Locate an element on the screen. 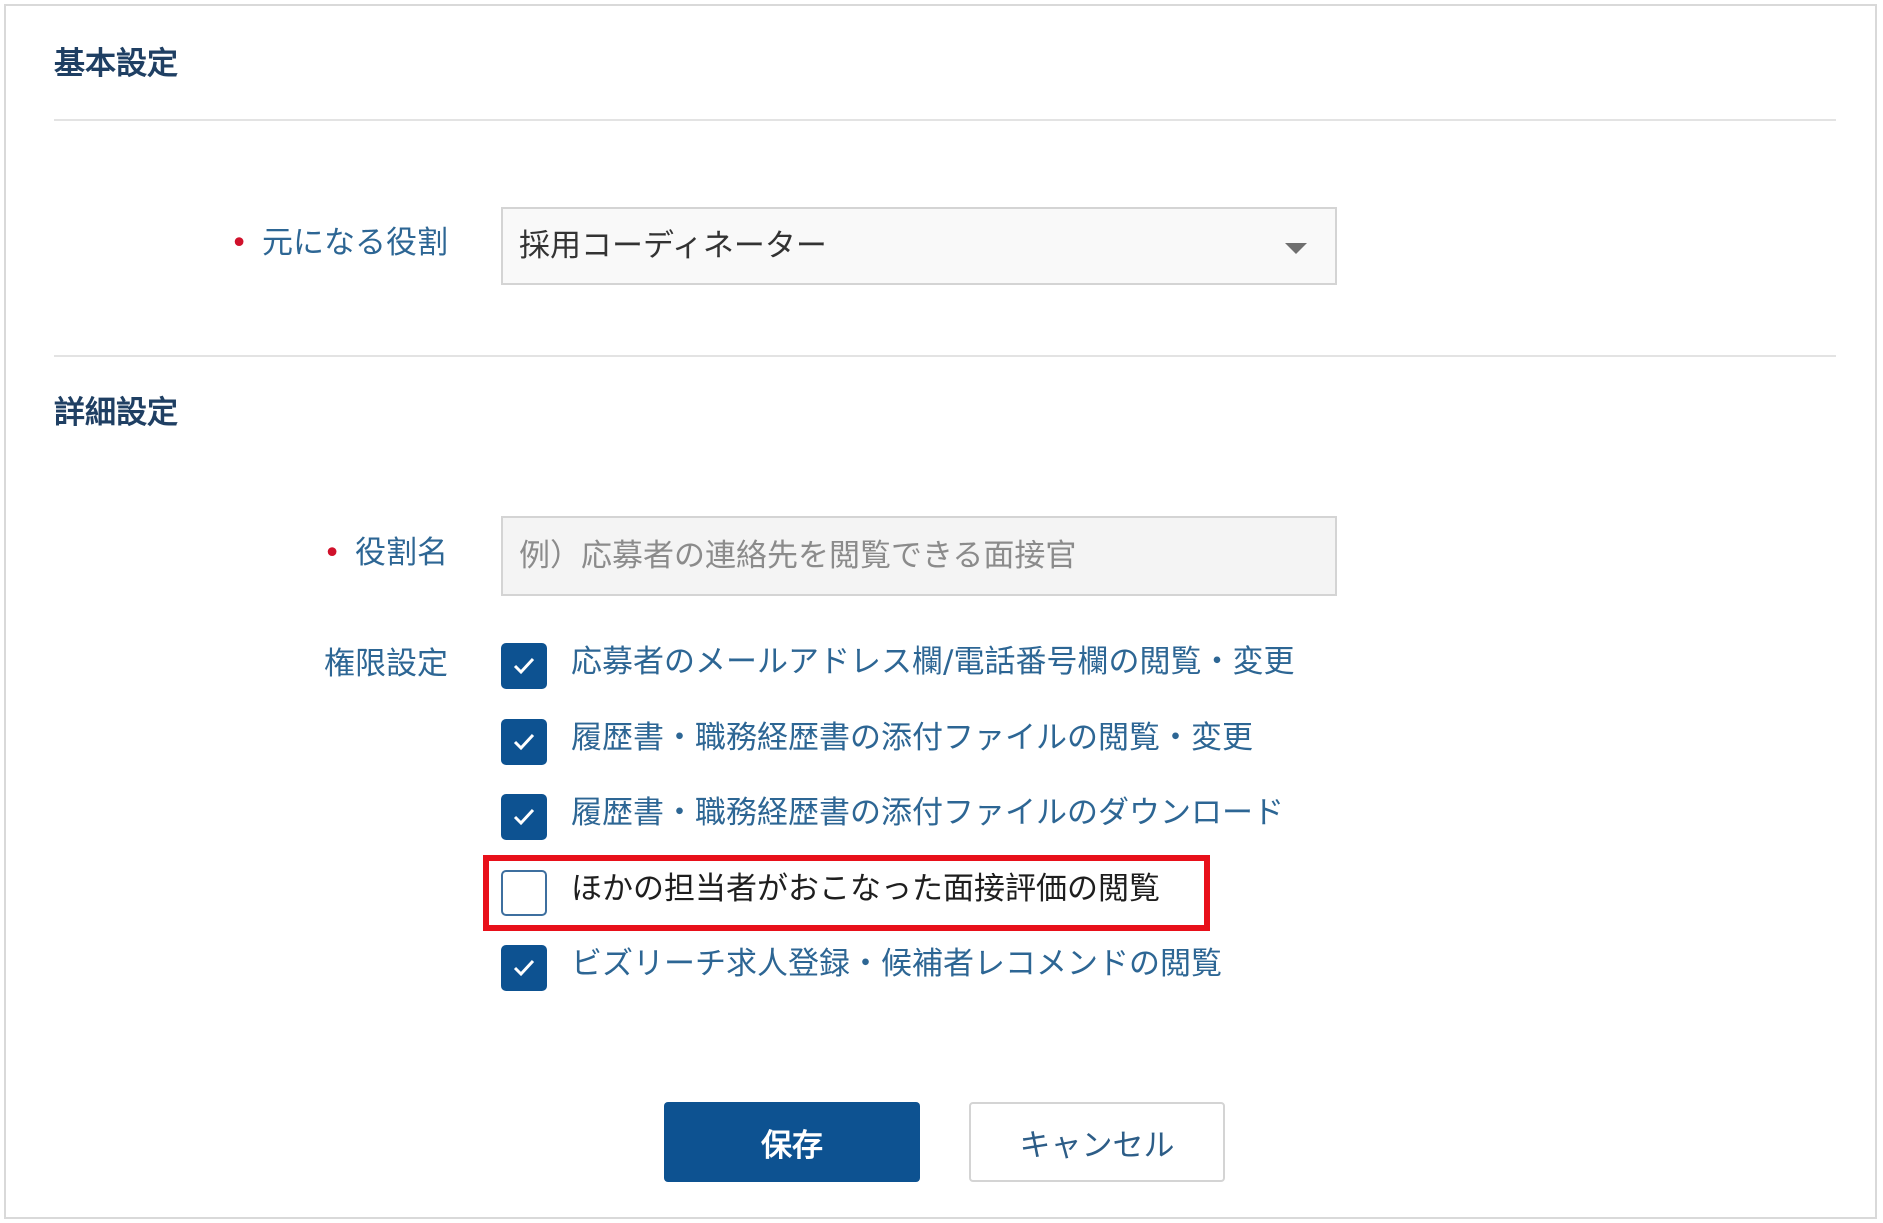 The width and height of the screenshot is (1883, 1223). base-role-select: 採用コーディネーター is located at coordinates (919, 246).